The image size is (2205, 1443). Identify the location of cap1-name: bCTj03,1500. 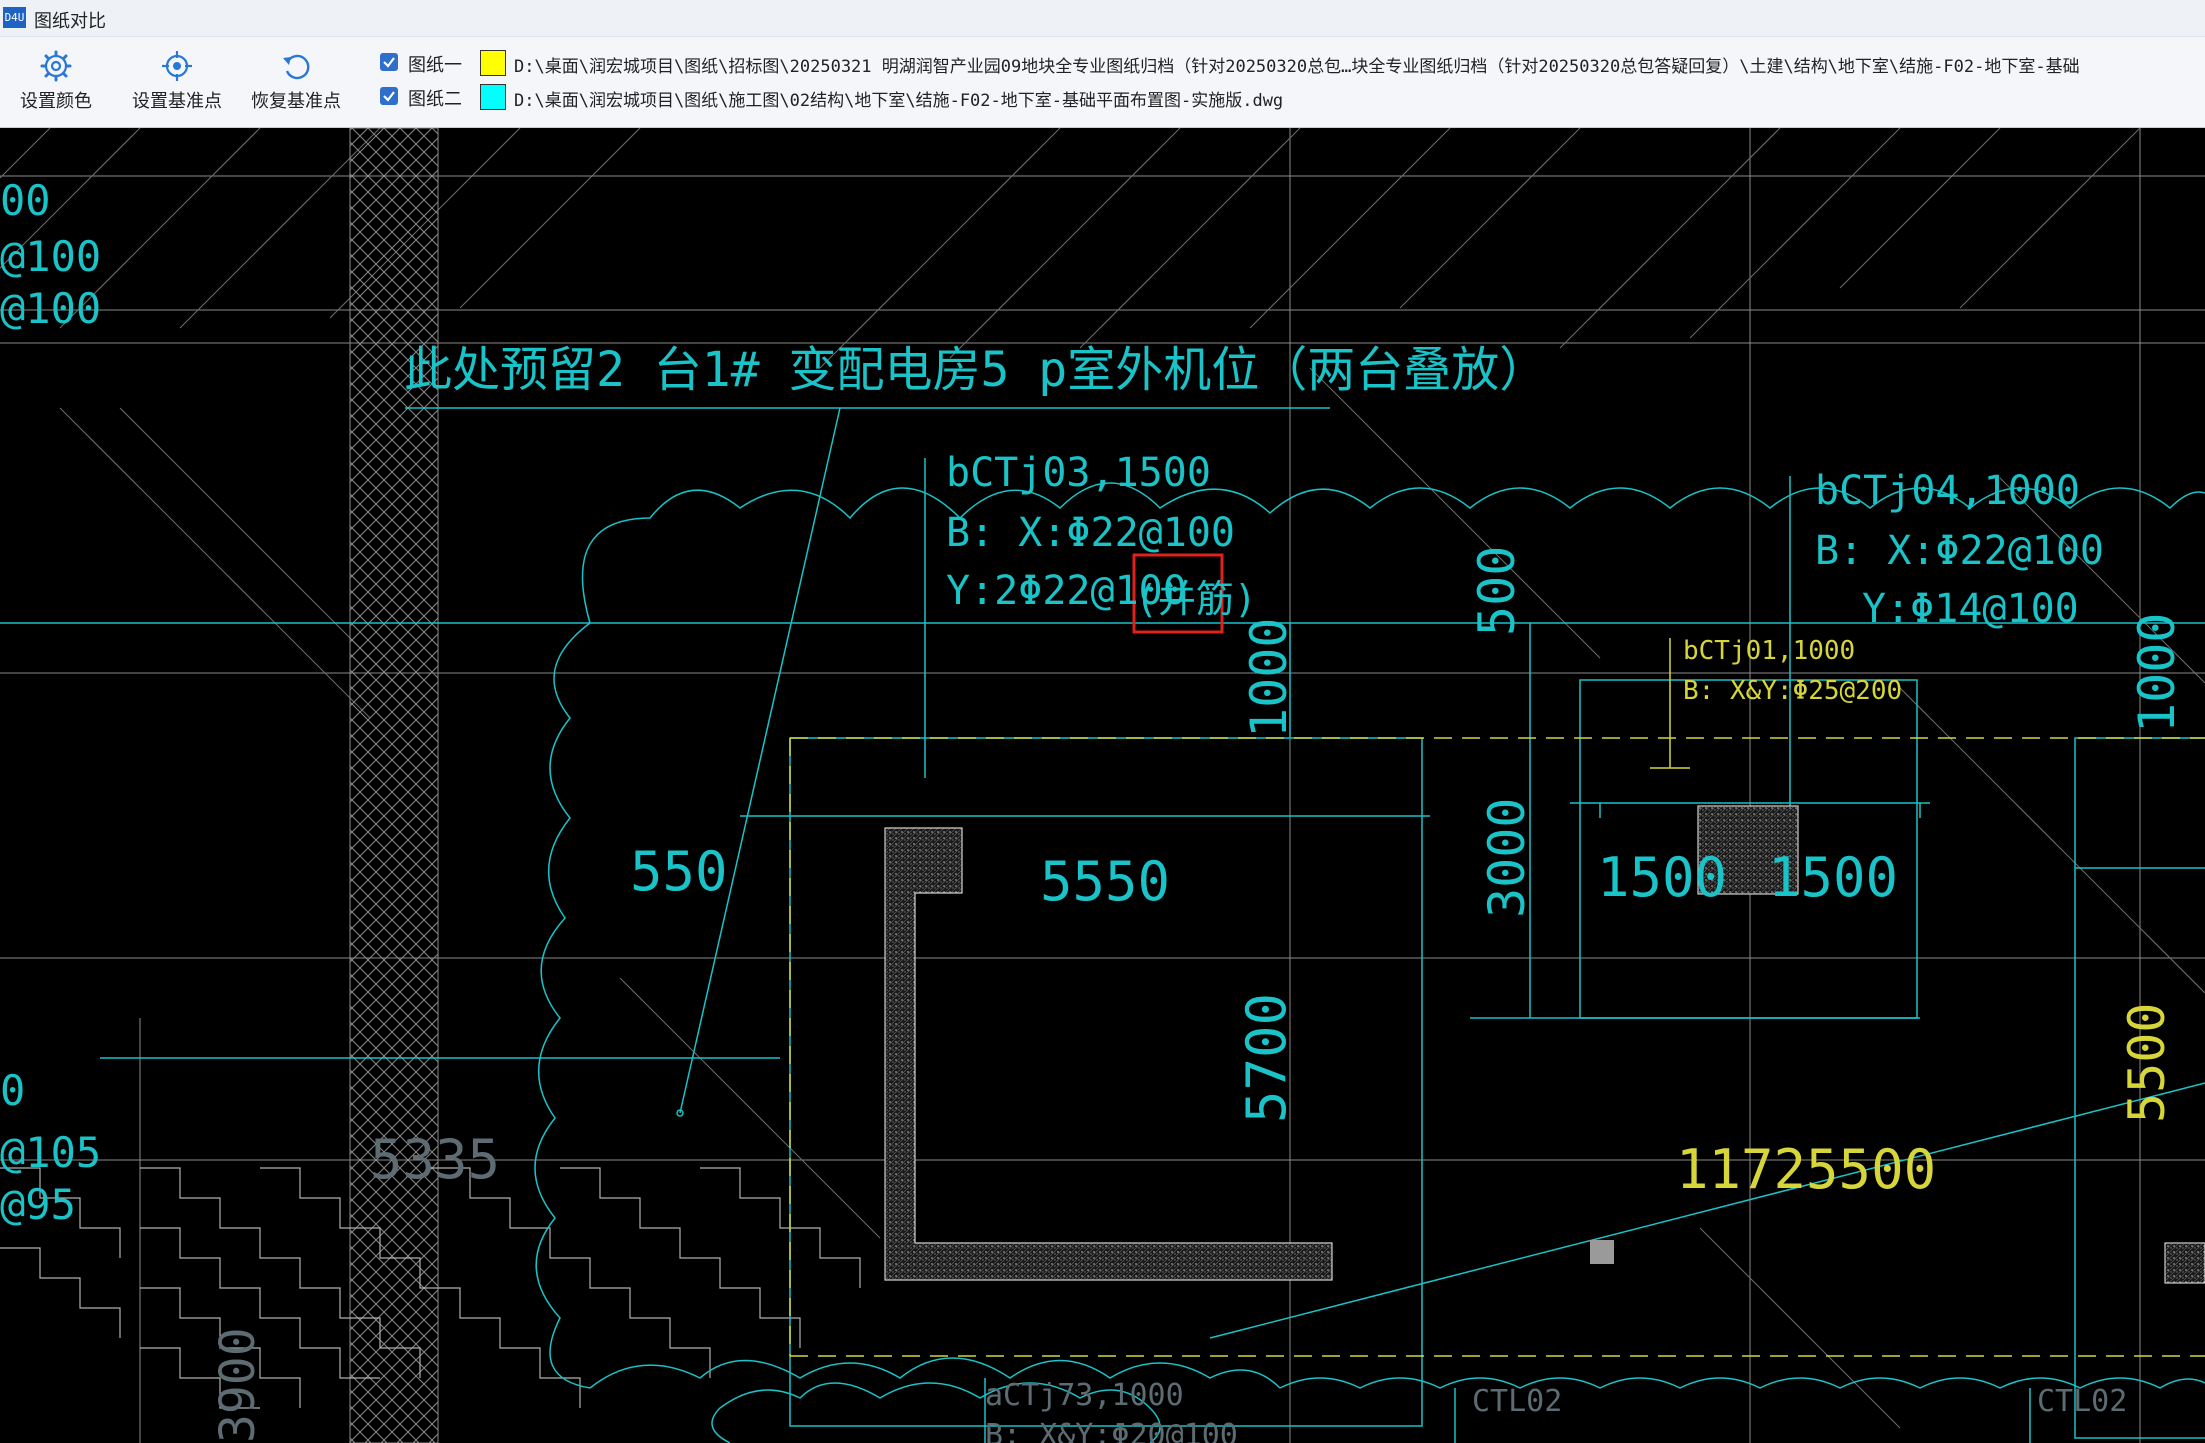
(1078, 473).